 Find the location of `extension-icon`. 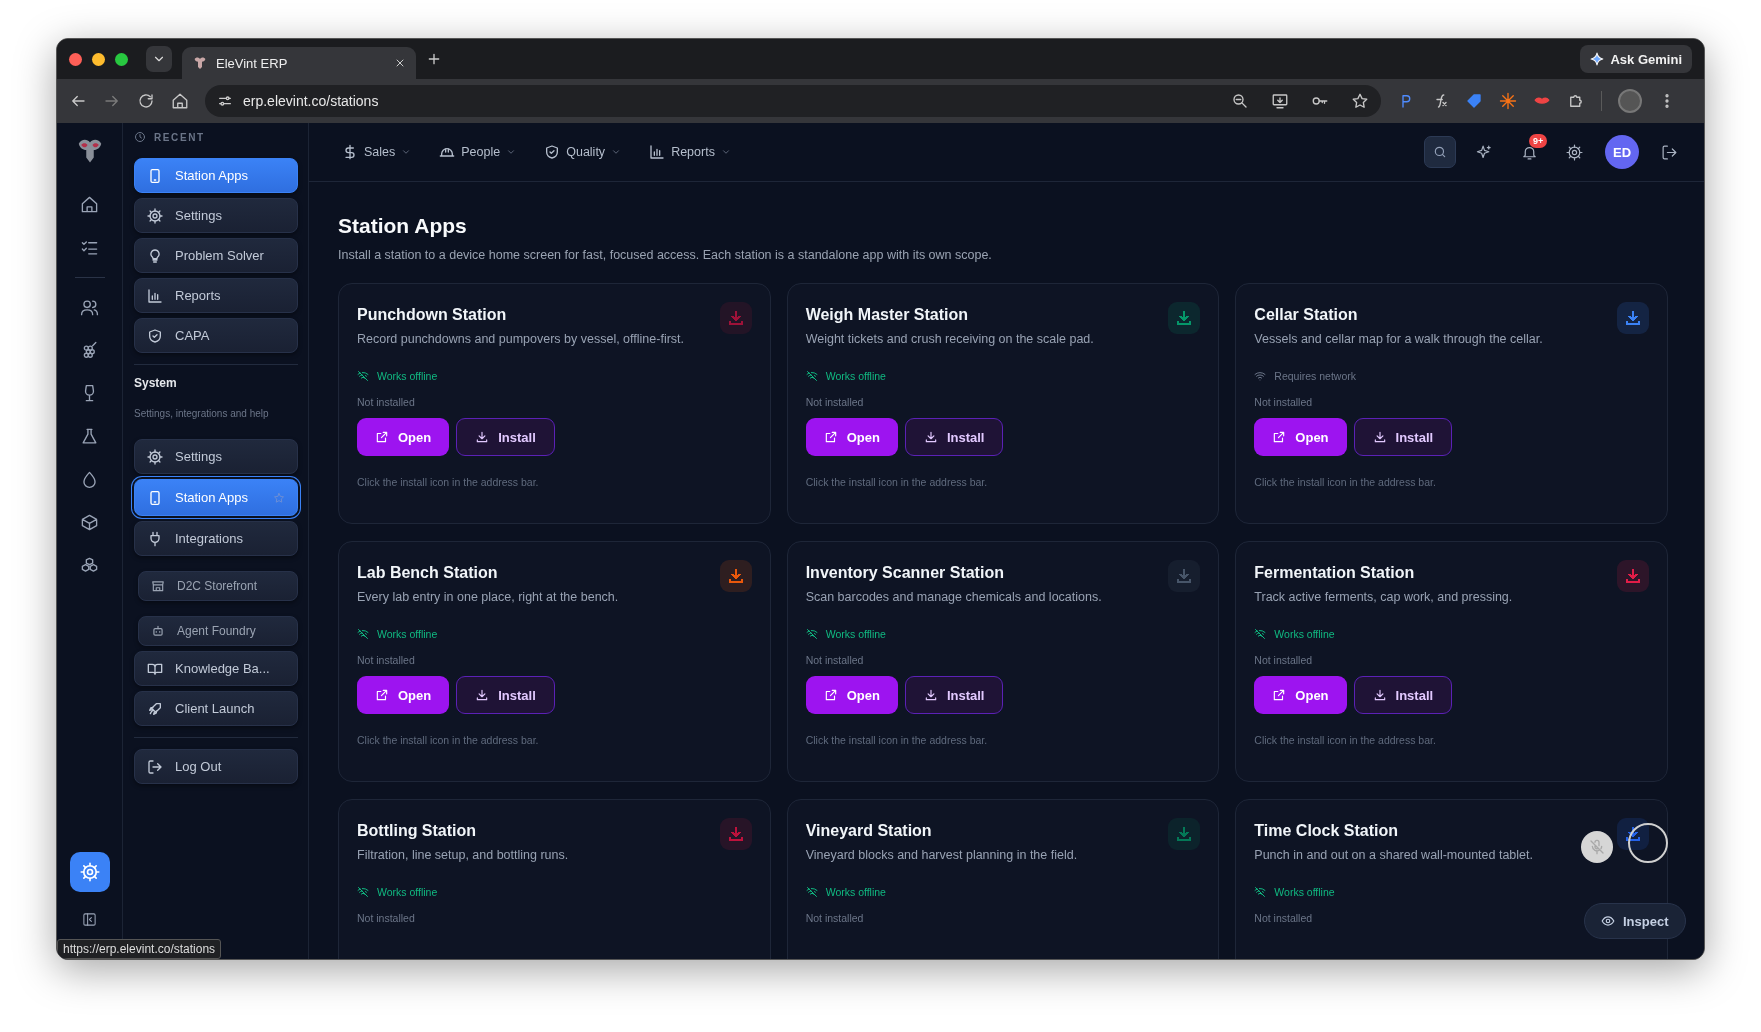

extension-icon is located at coordinates (1474, 101).